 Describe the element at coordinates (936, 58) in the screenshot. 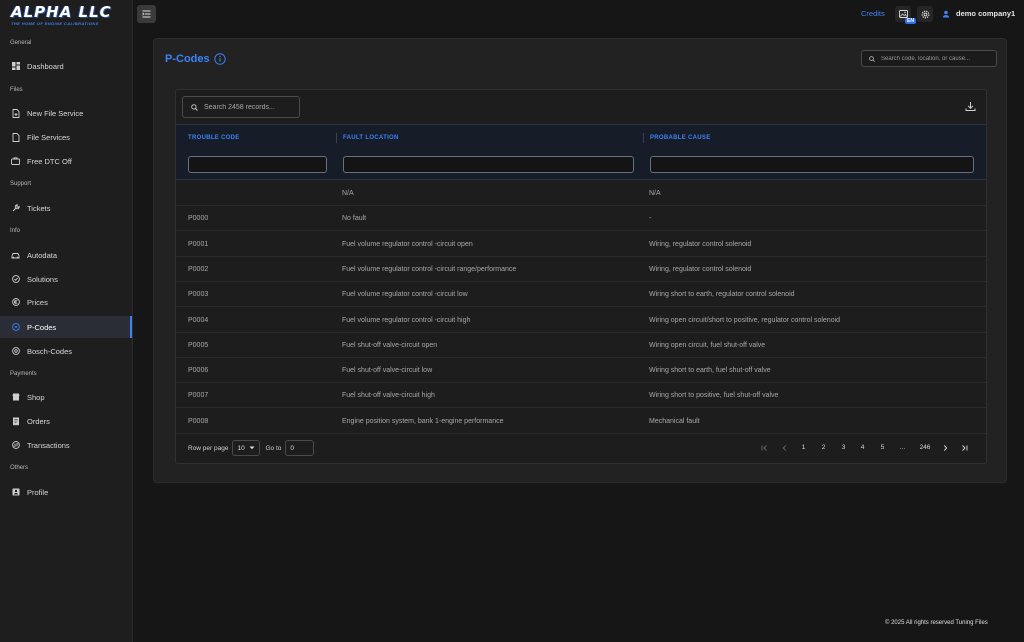

I see `global-search-input` at that location.